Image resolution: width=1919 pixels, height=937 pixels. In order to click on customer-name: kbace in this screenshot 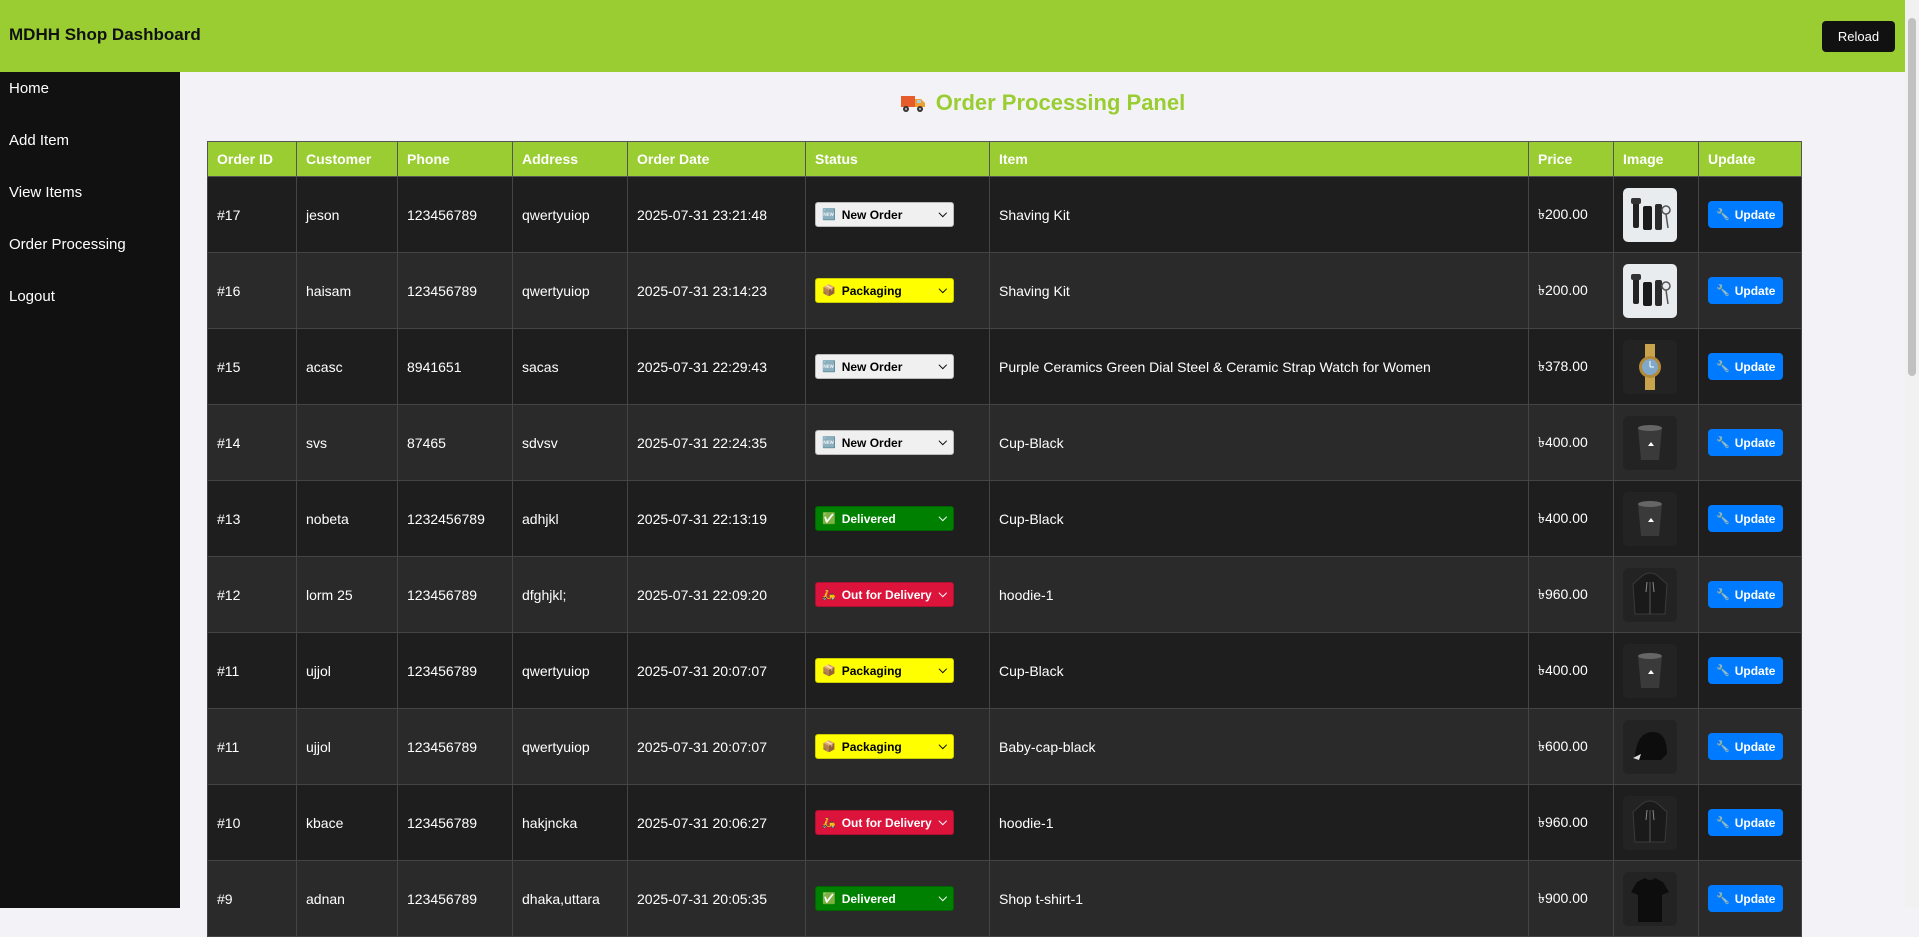, I will do `click(347, 822)`.